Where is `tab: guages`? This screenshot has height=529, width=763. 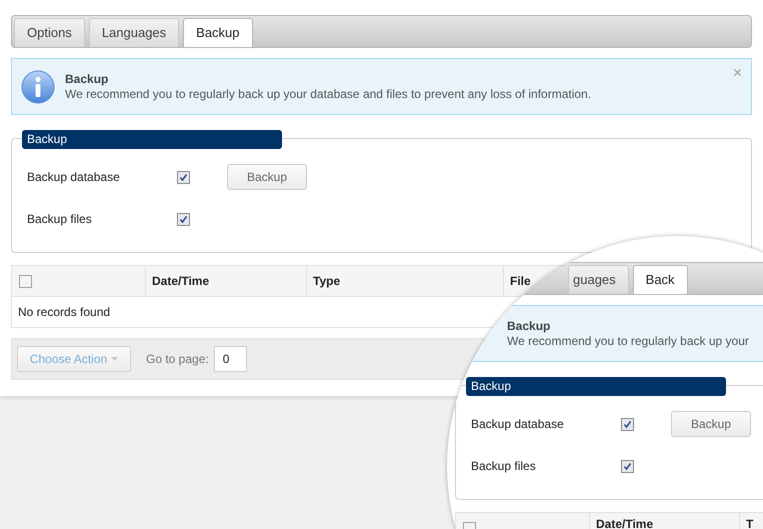 tab: guages is located at coordinates (598, 279).